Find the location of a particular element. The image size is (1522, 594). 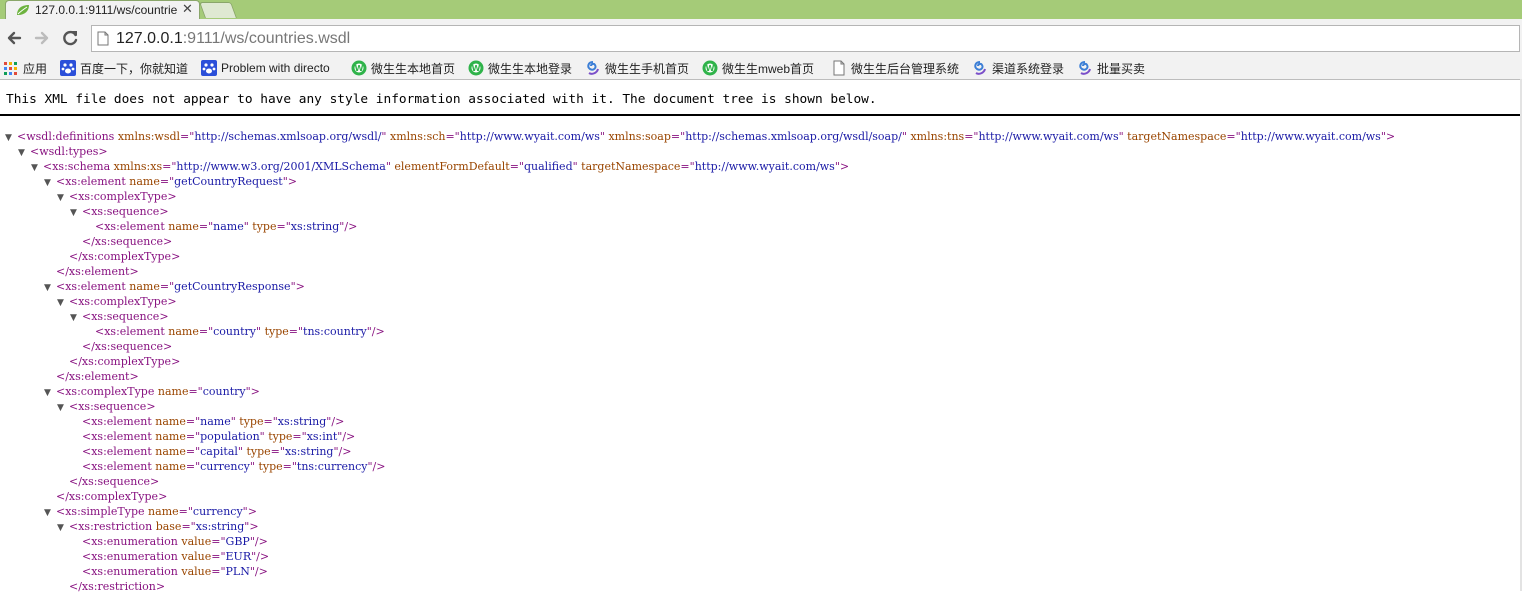

xml-attr-value: xs:int is located at coordinates (322, 436).